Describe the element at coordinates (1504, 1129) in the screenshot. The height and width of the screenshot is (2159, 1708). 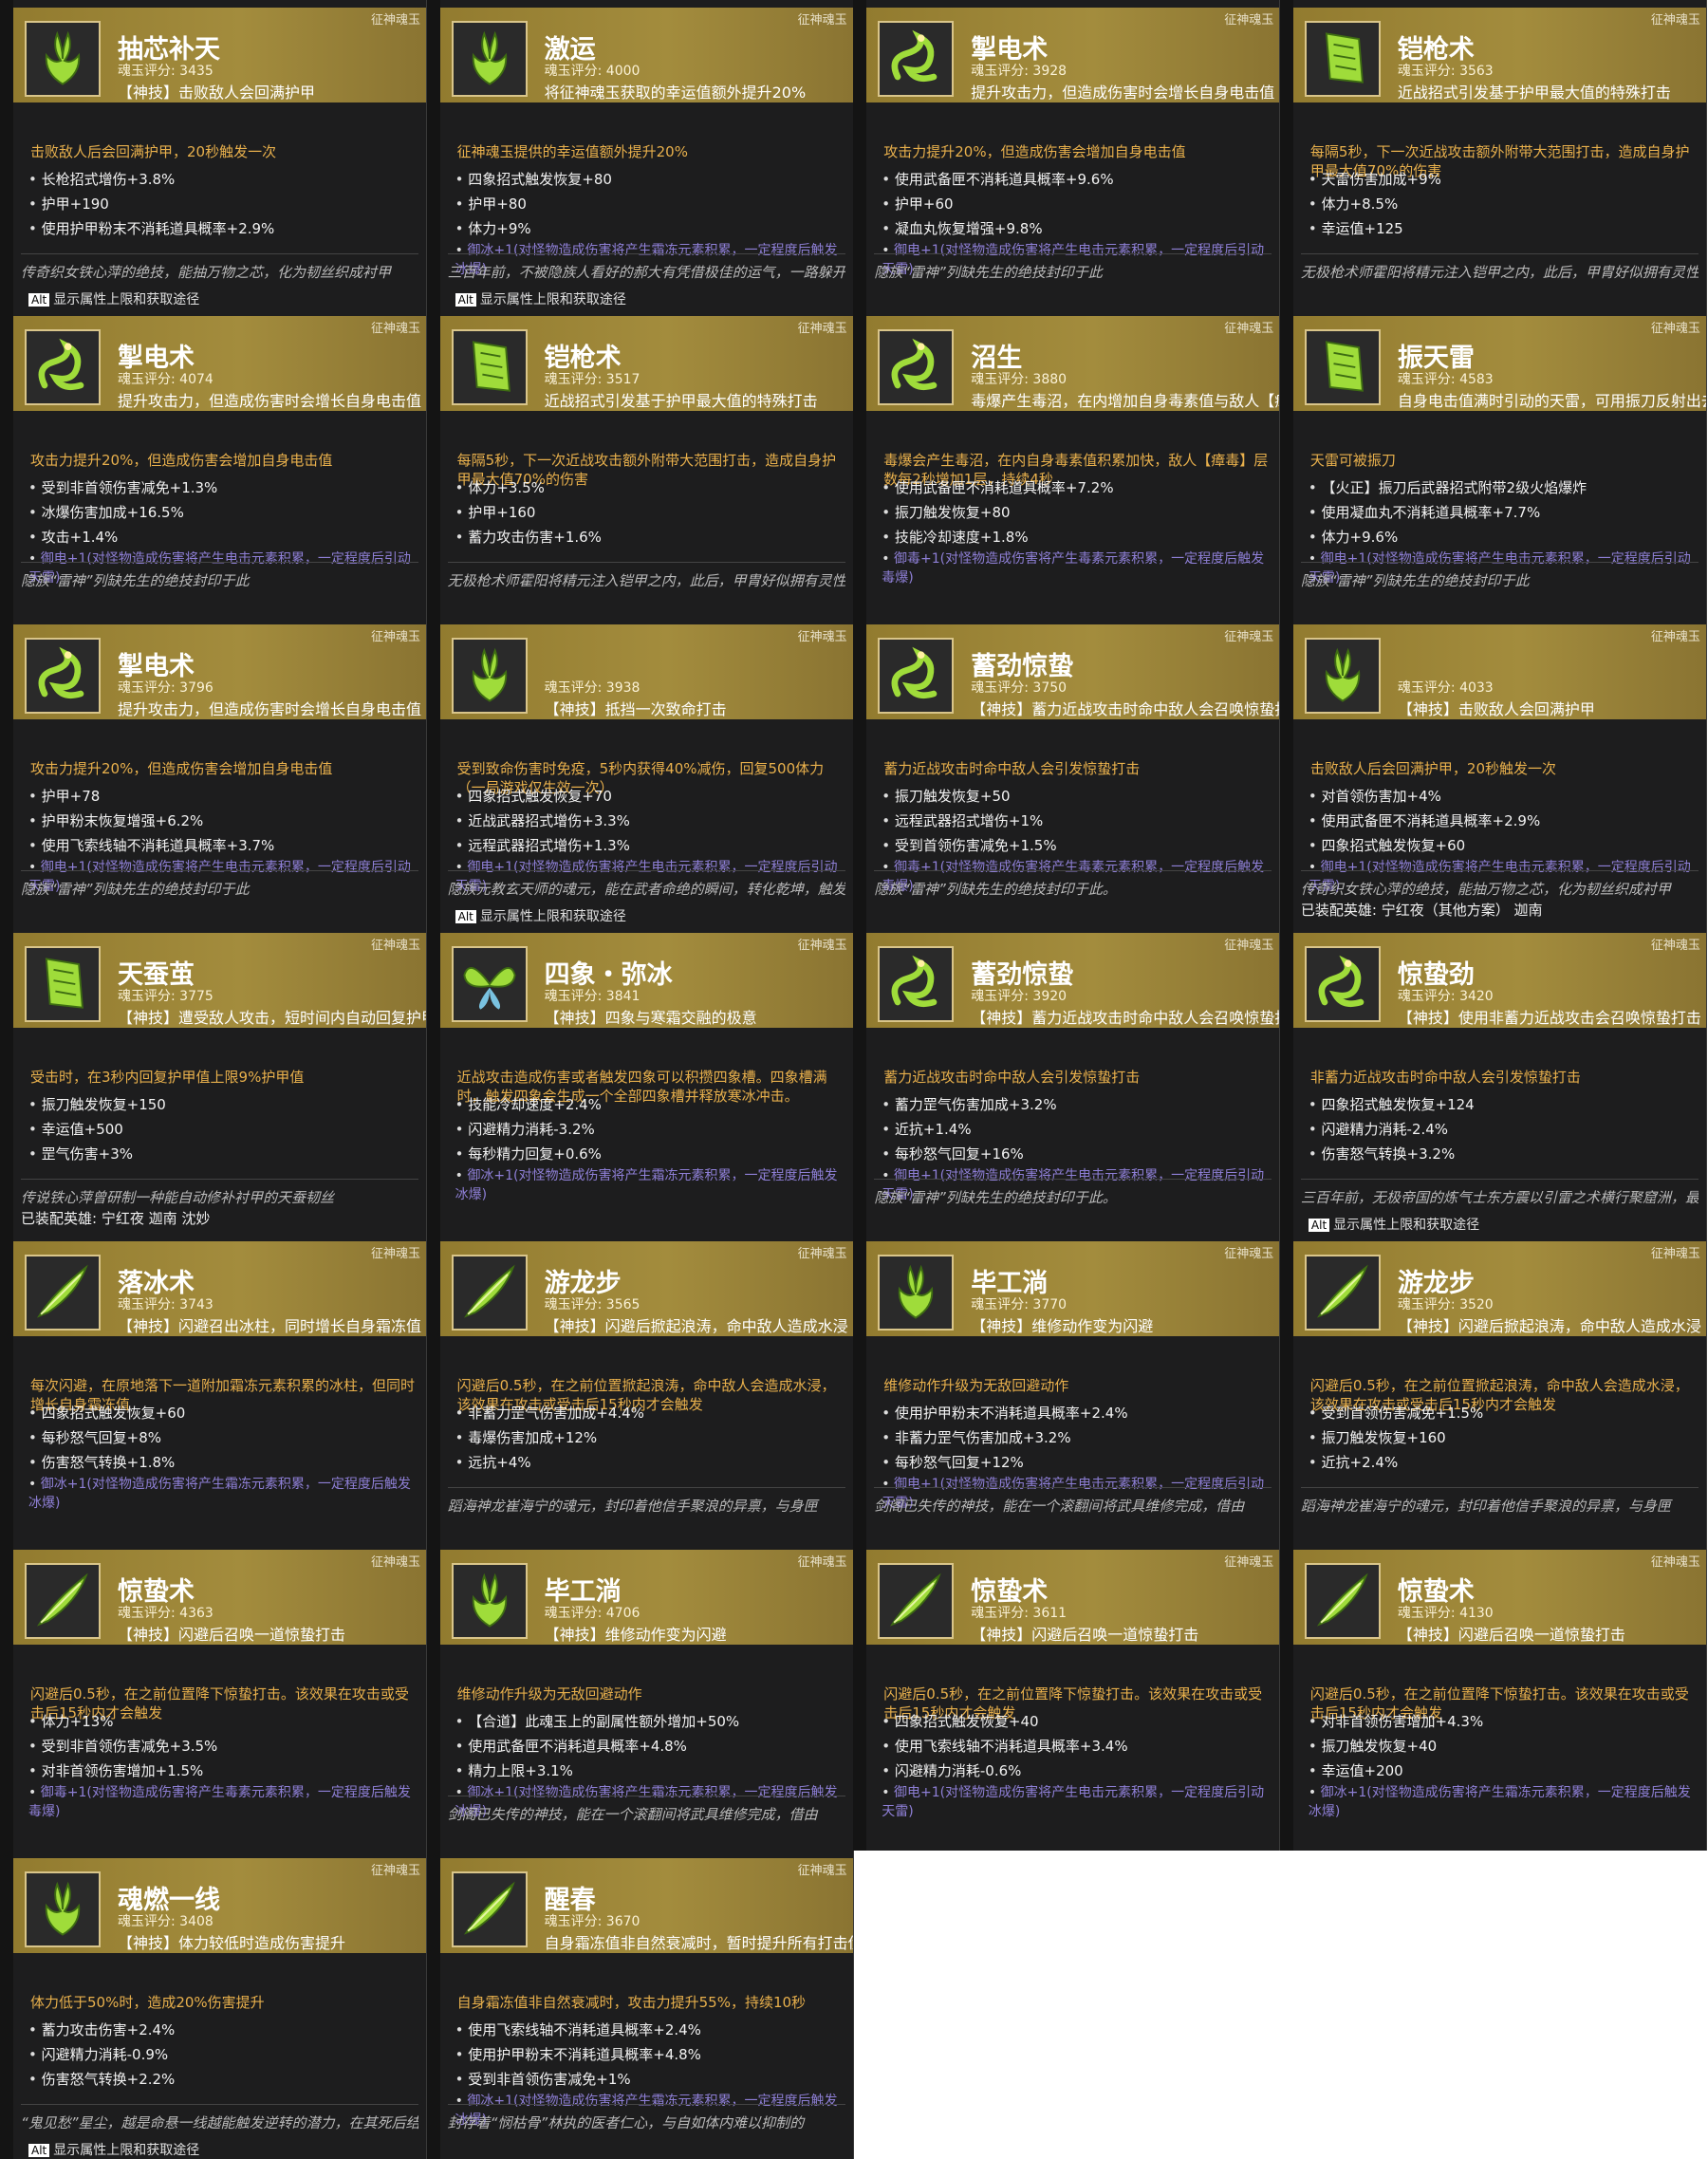
I see `stat-list: 四象招式触发恢复+124闪避精力消耗-2.4%伤害怒气转换+3.2%` at that location.